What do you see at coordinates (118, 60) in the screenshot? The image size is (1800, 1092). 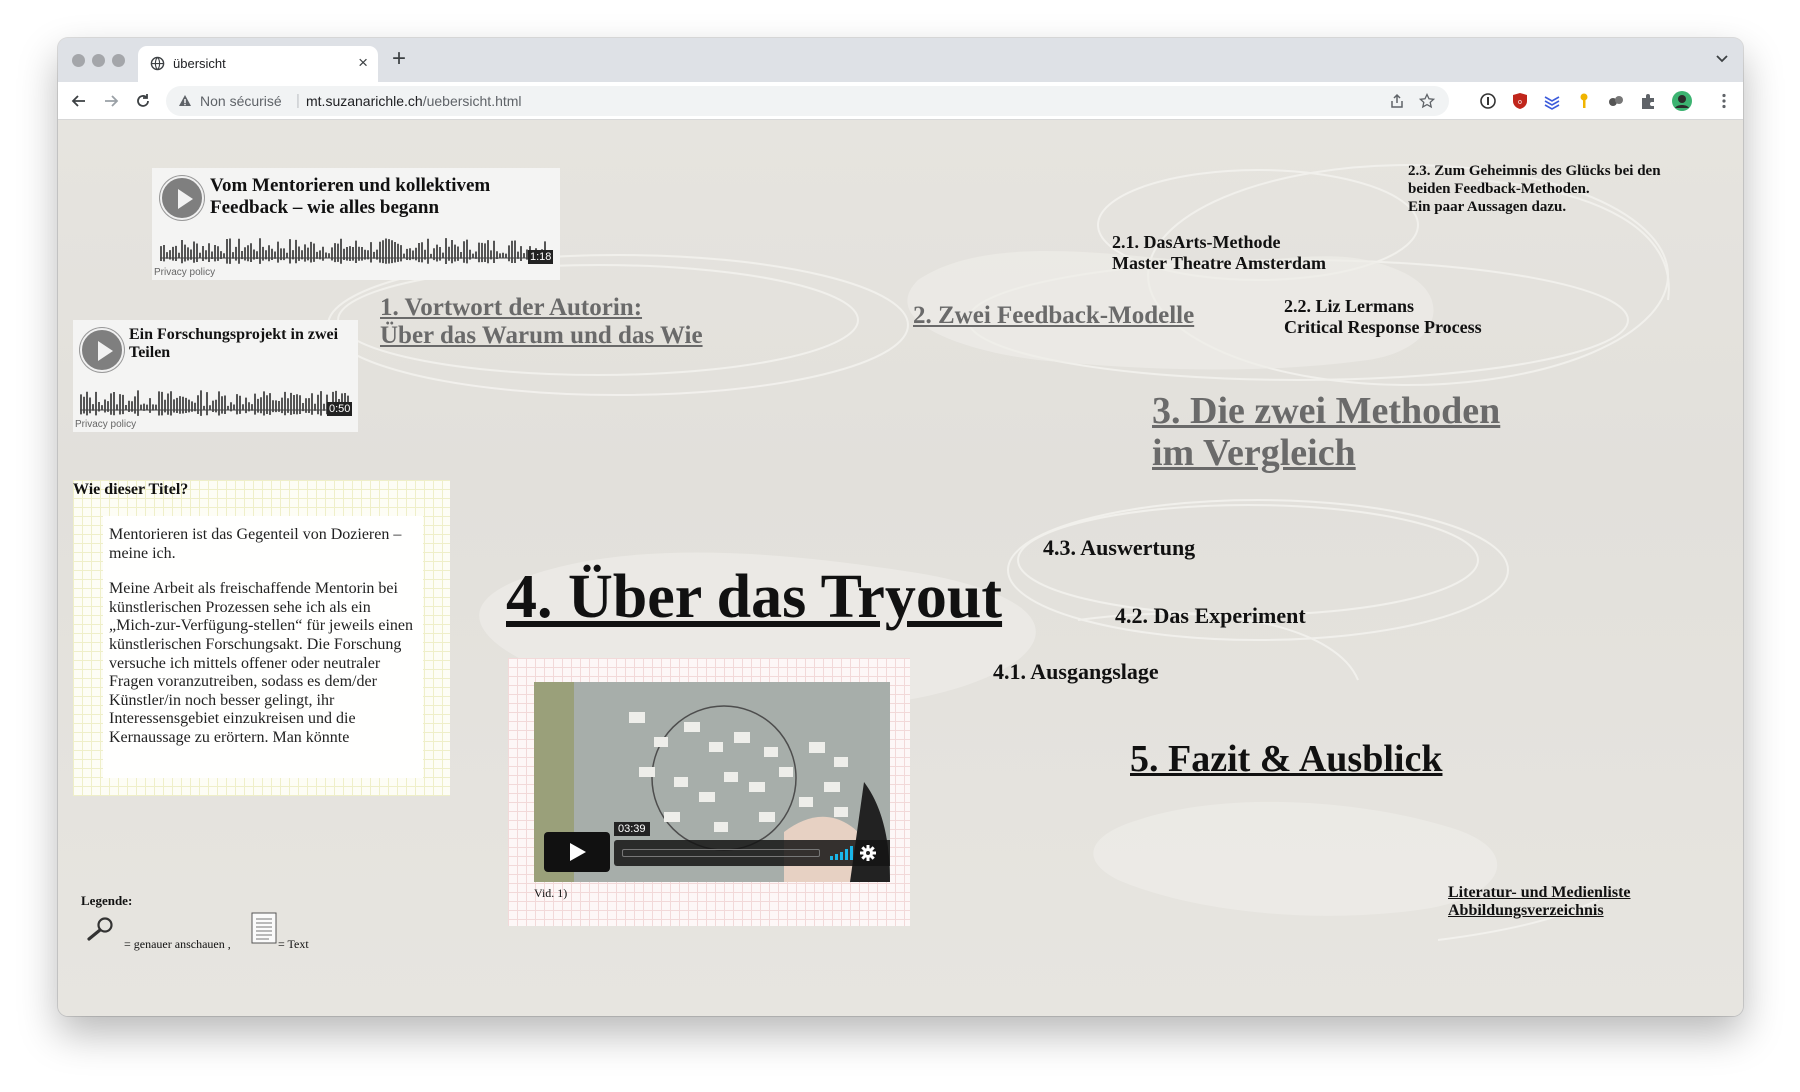 I see `zoom-window-button` at bounding box center [118, 60].